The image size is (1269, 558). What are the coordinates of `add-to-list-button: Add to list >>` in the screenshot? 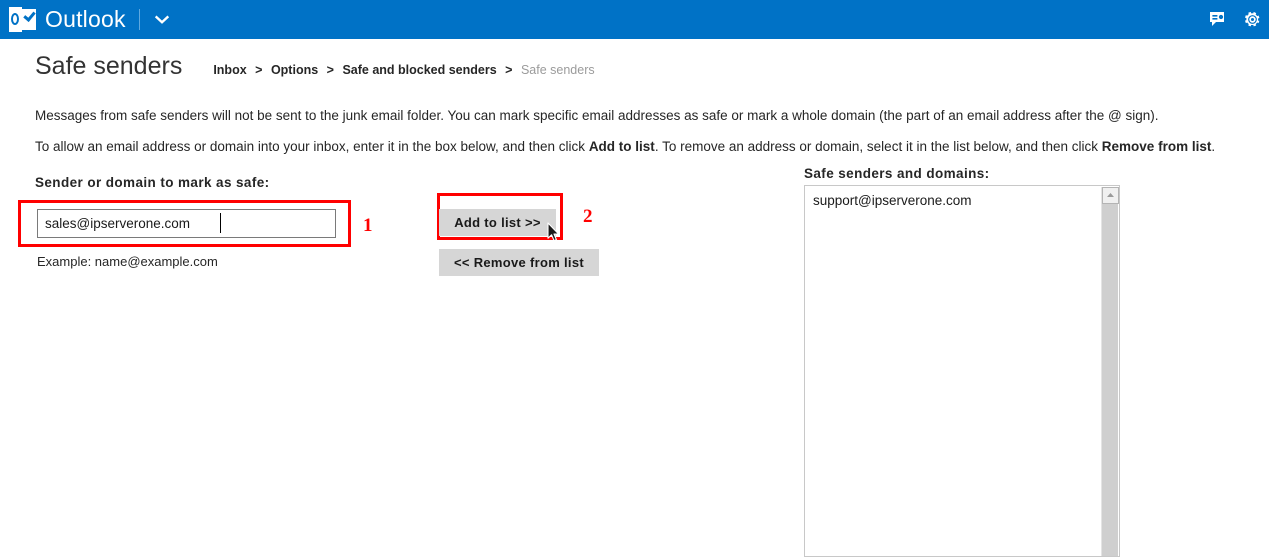 It's located at (497, 222).